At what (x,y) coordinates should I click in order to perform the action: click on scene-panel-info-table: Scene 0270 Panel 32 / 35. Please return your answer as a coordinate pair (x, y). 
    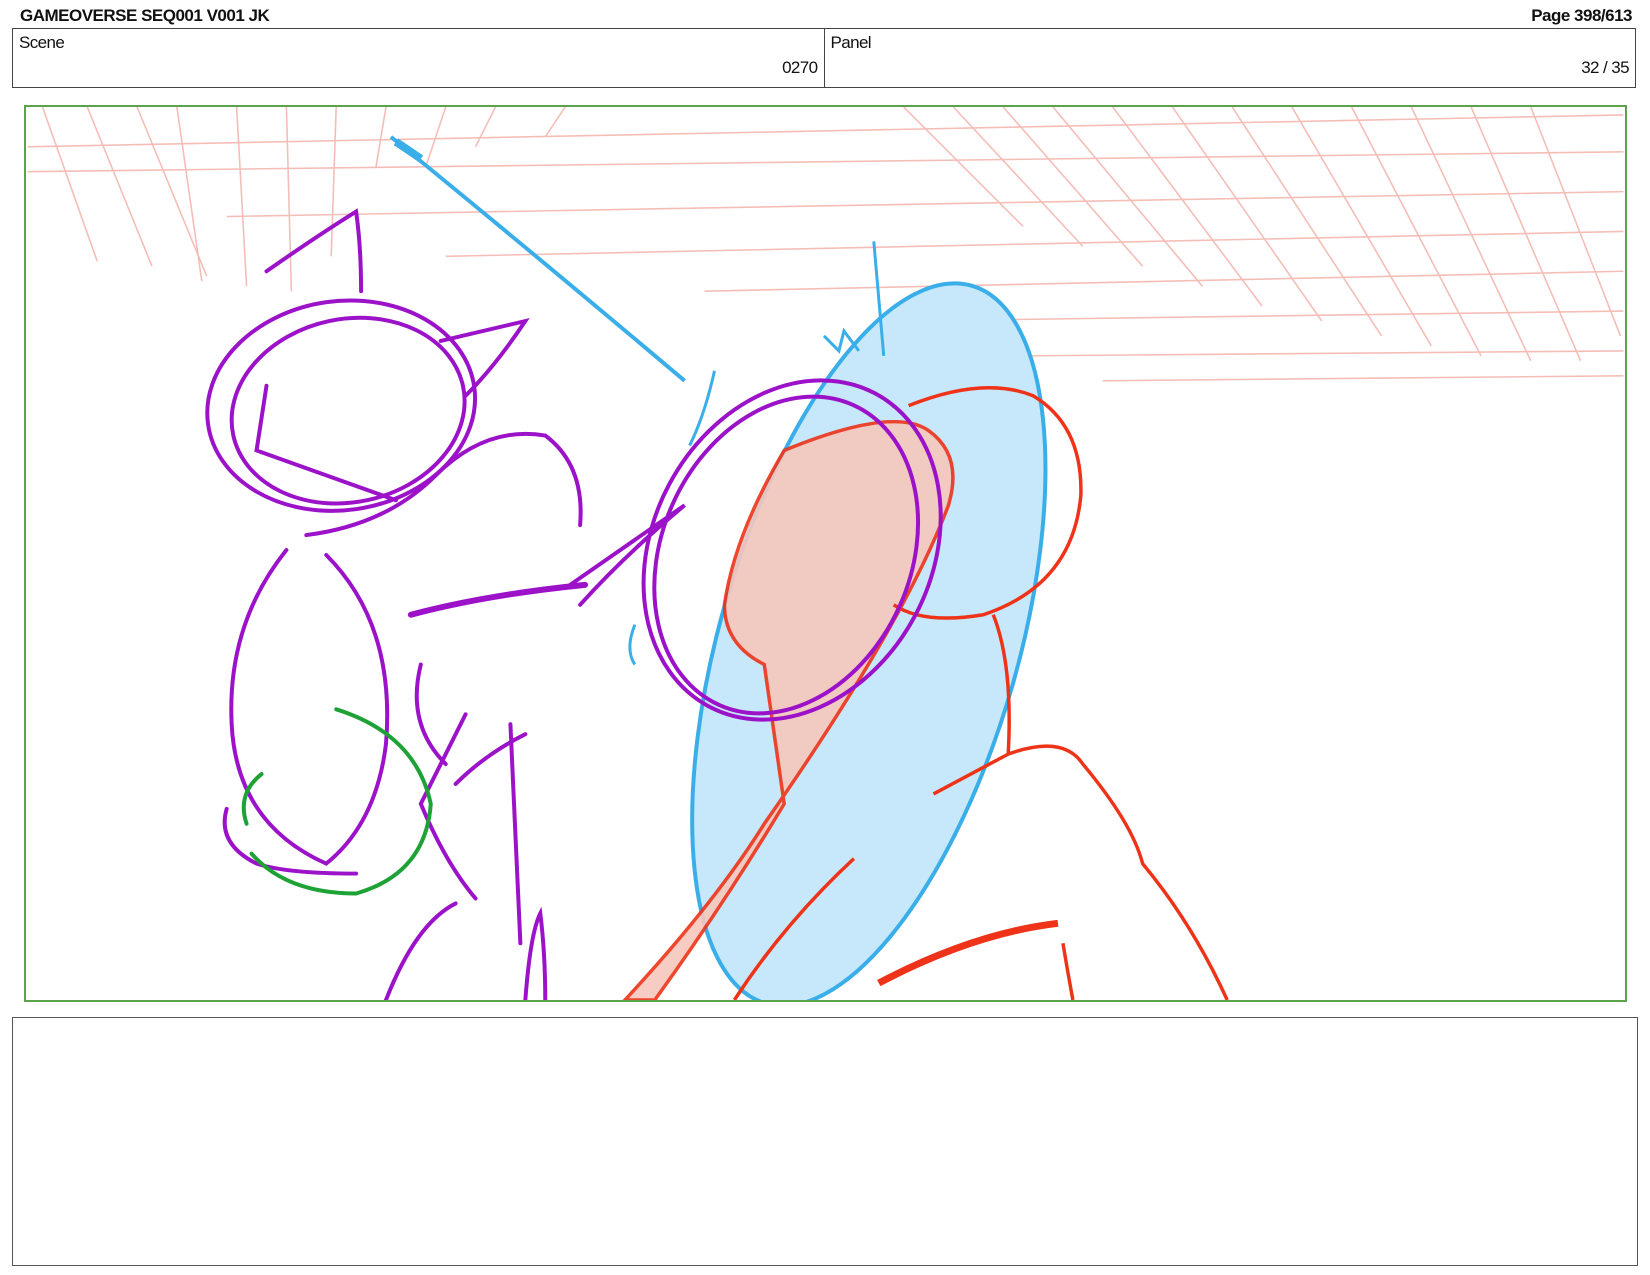
    Looking at the image, I should click on (824, 58).